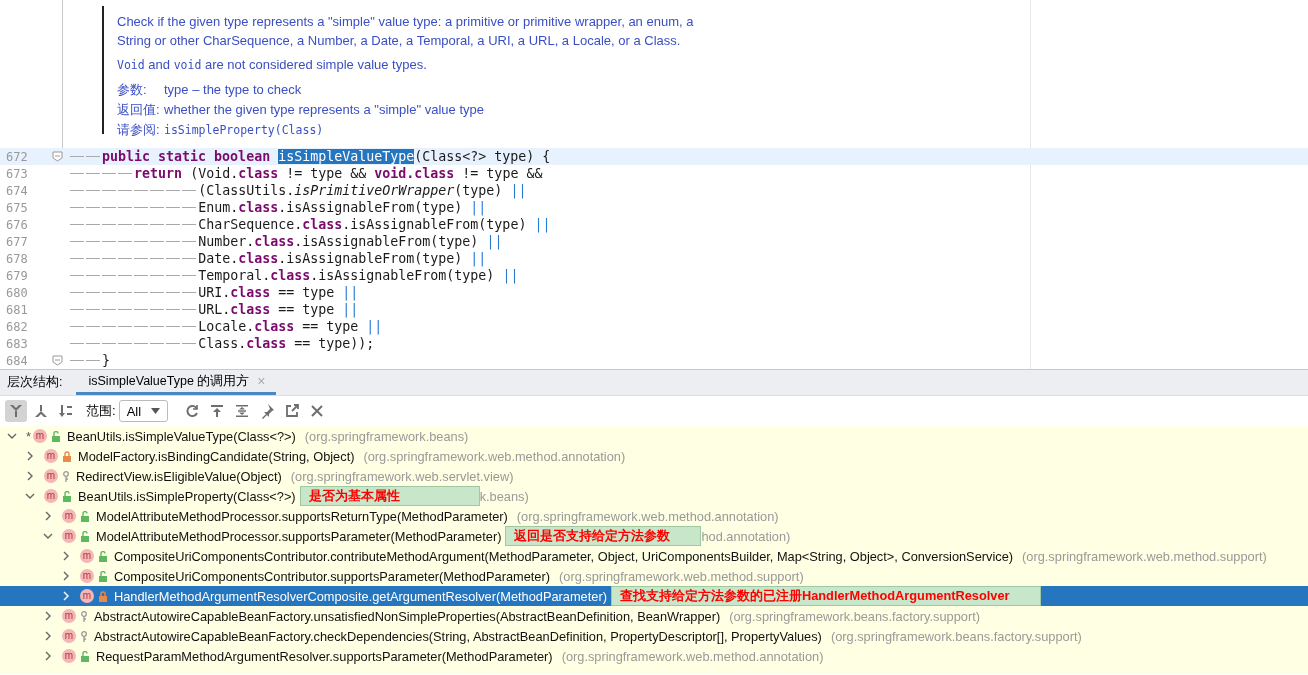 The image size is (1308, 675). Describe the element at coordinates (302, 516) in the screenshot. I see `method-name: ModelAttributeMethodProcessor.supportsReturnType(MethodParameter)` at that location.